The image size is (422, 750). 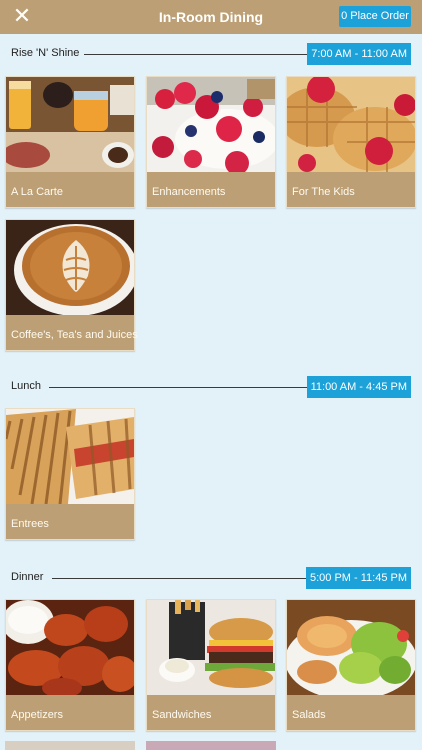 I want to click on menu-tile-a-la-carte: A La Carte, so click(x=70, y=142).